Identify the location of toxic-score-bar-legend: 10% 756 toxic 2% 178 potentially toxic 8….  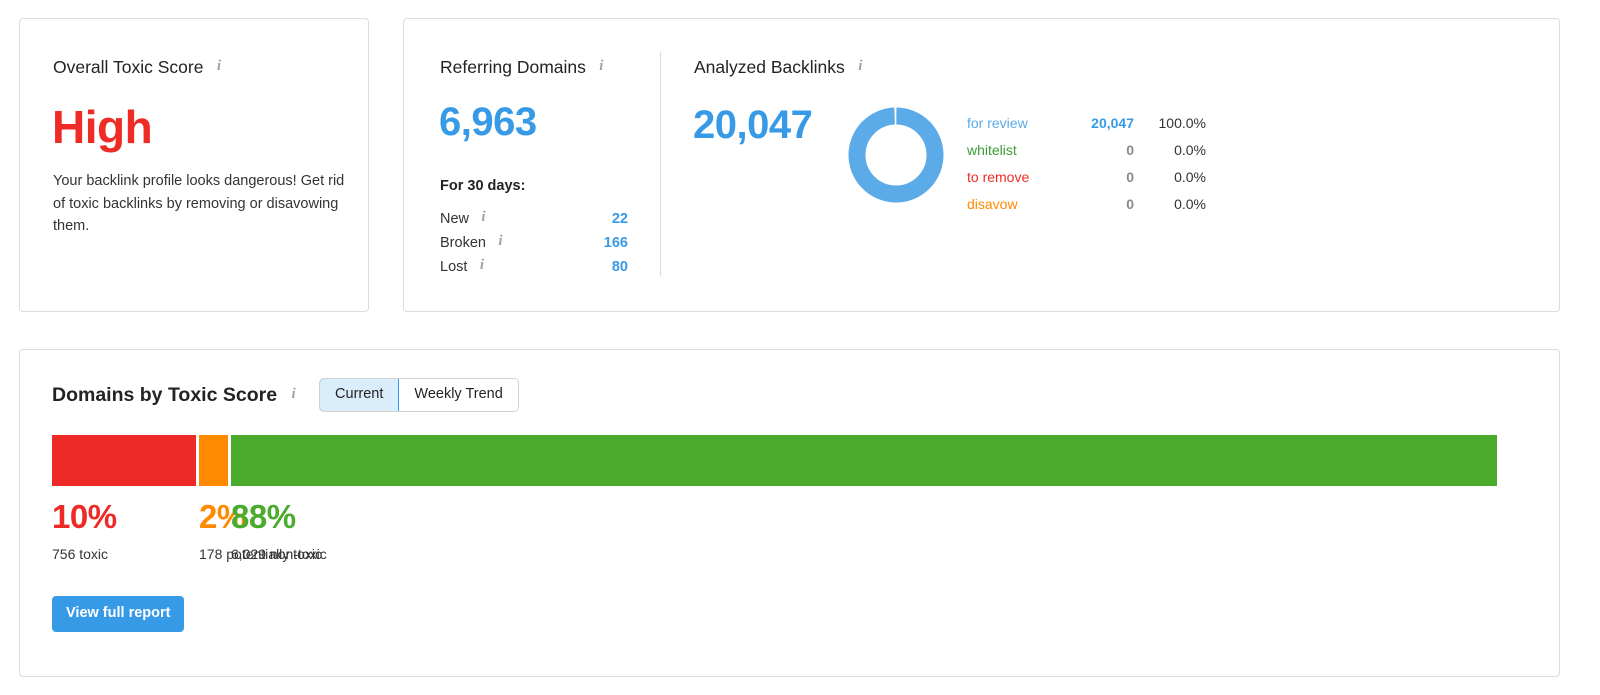
(774, 533).